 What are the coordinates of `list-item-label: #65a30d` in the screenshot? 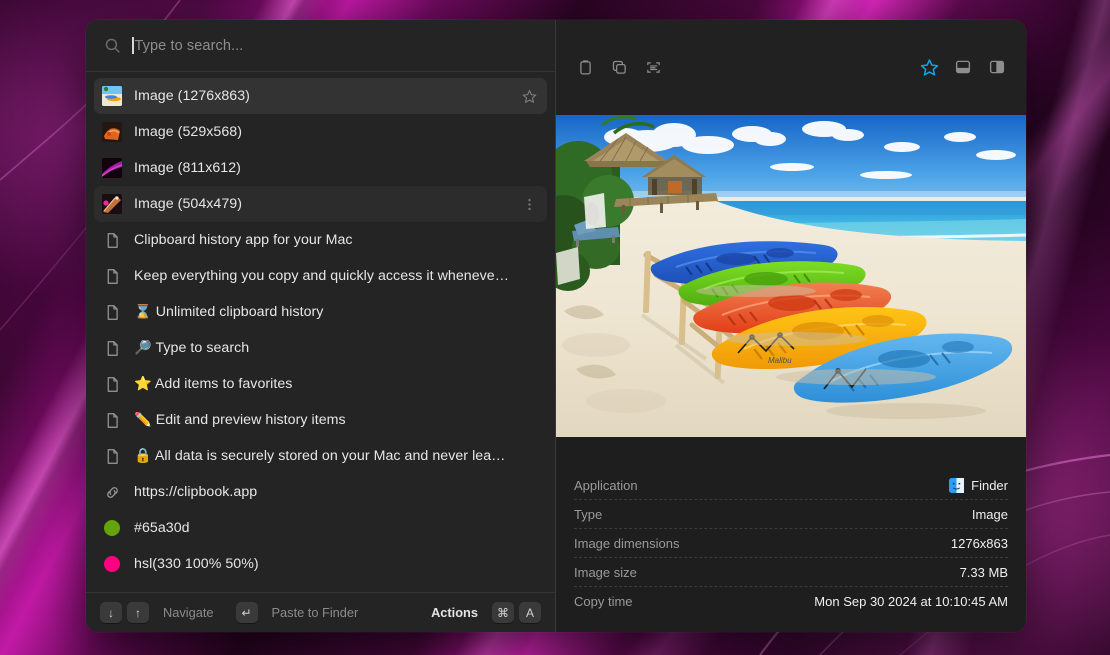 It's located at (162, 528).